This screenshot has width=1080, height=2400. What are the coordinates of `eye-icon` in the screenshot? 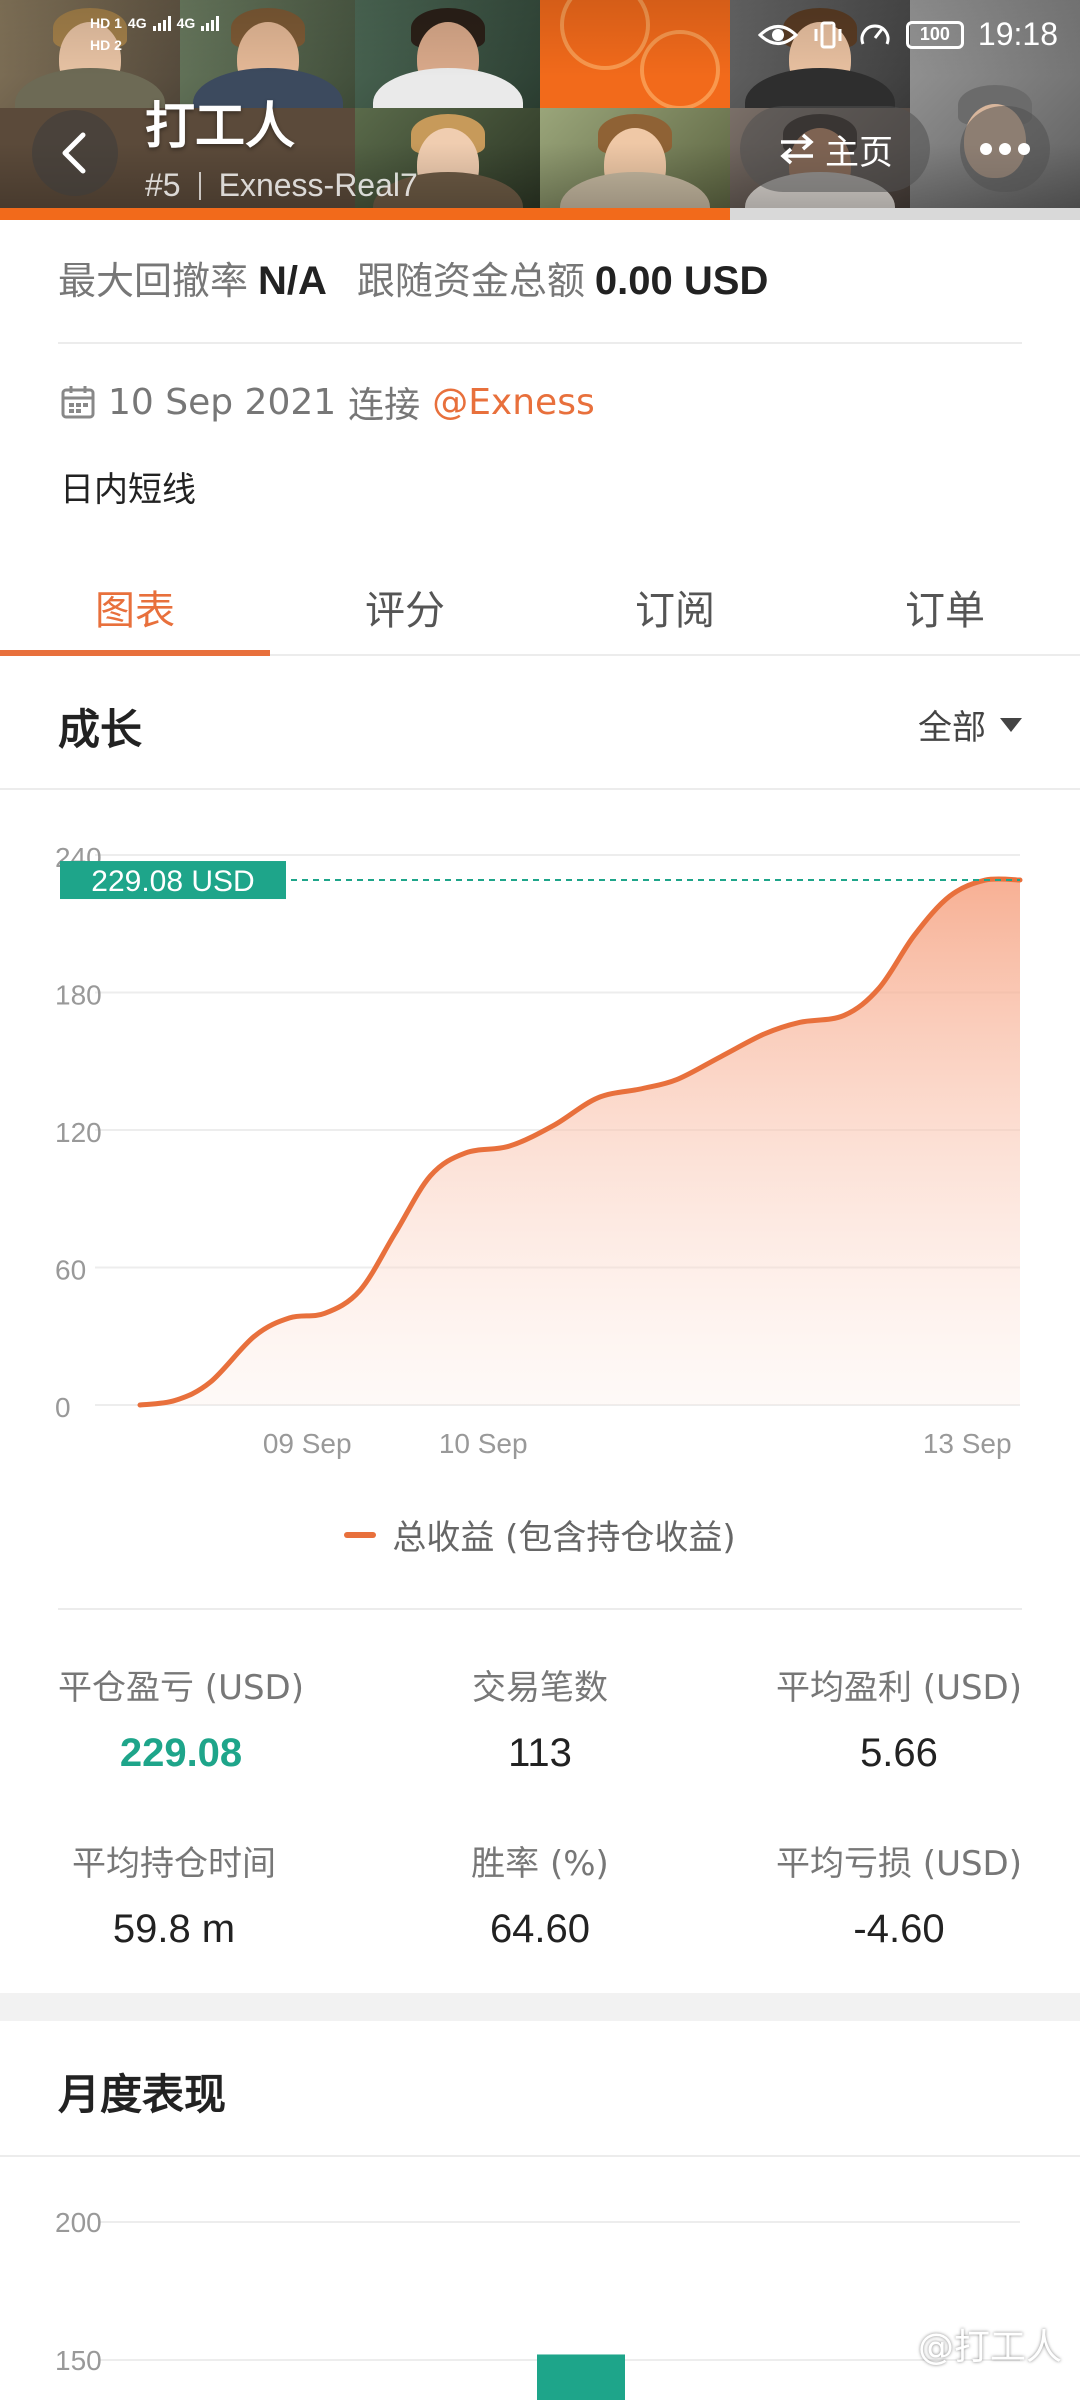 It's located at (777, 34).